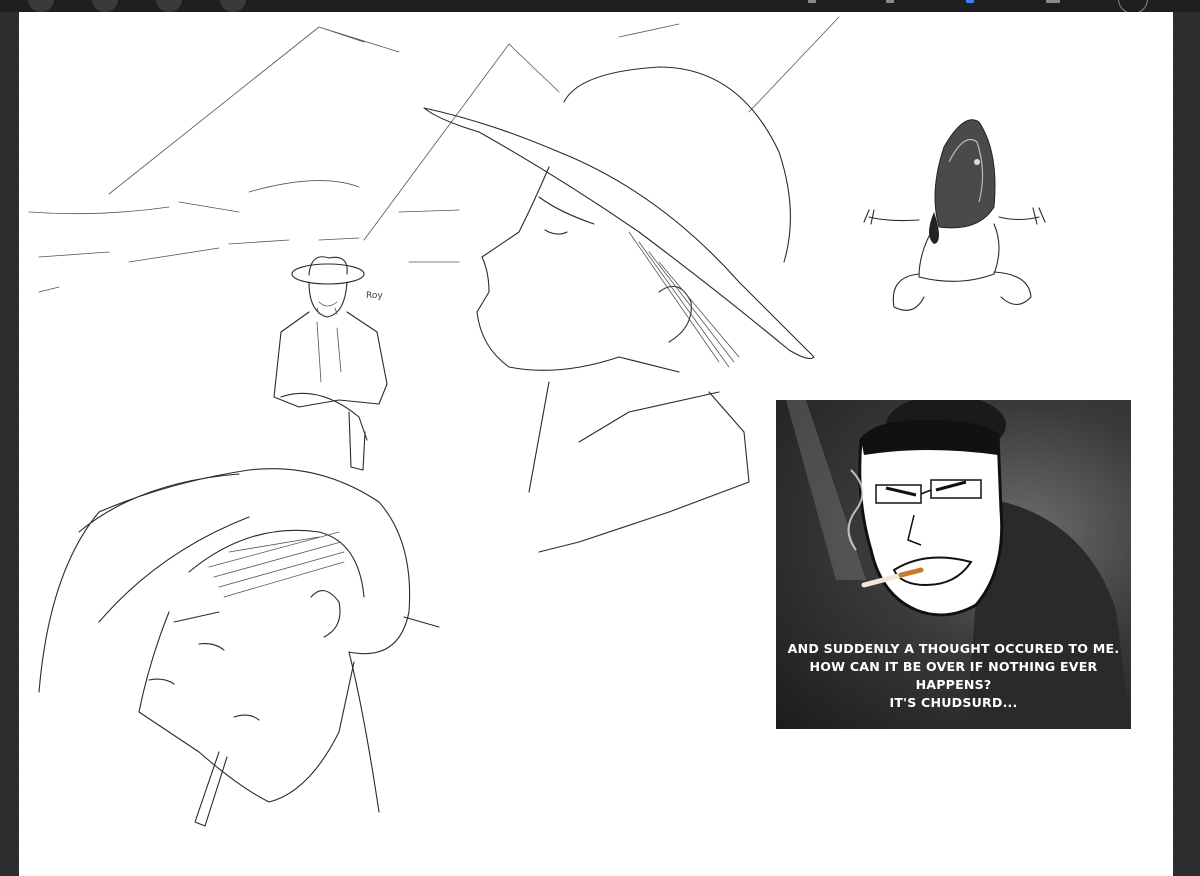 Image resolution: width=1200 pixels, height=876 pixels. What do you see at coordinates (953, 648) in the screenshot?
I see `caption-line-1: AND SUDDENLY A THOUGHT OCCURED TO ME.` at bounding box center [953, 648].